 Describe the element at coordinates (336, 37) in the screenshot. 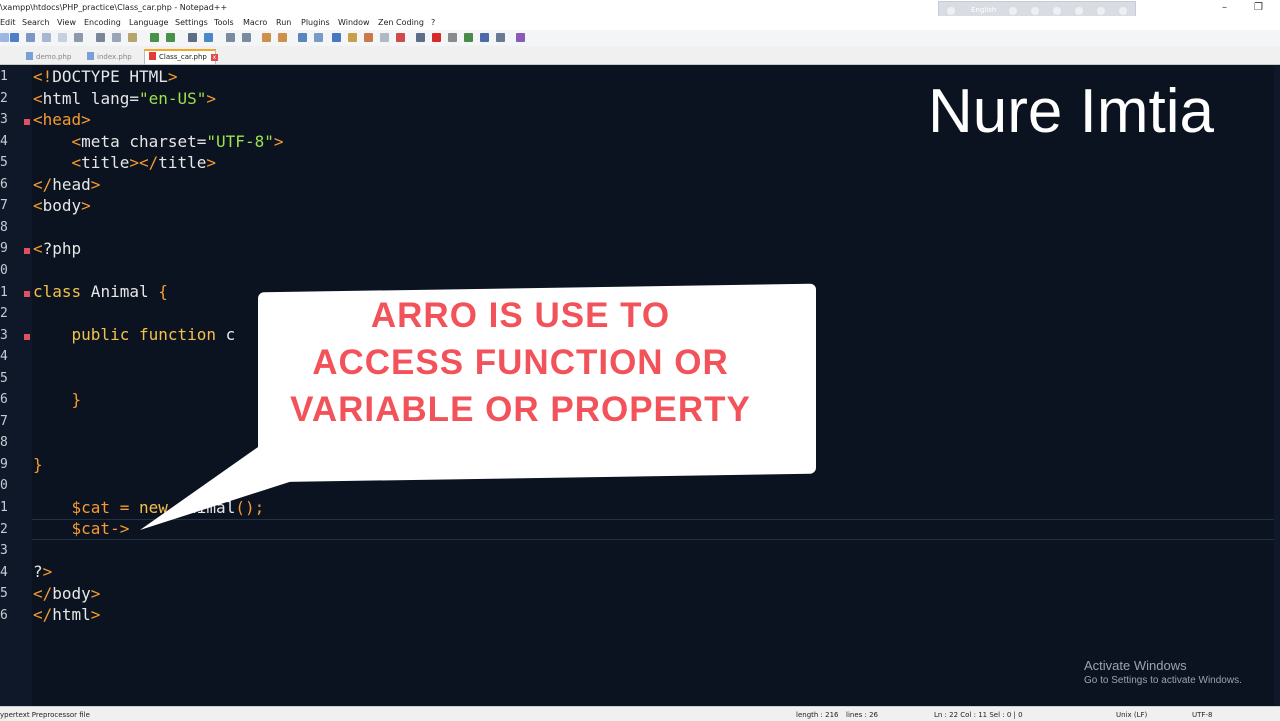

I see `indent-guide-icon` at that location.